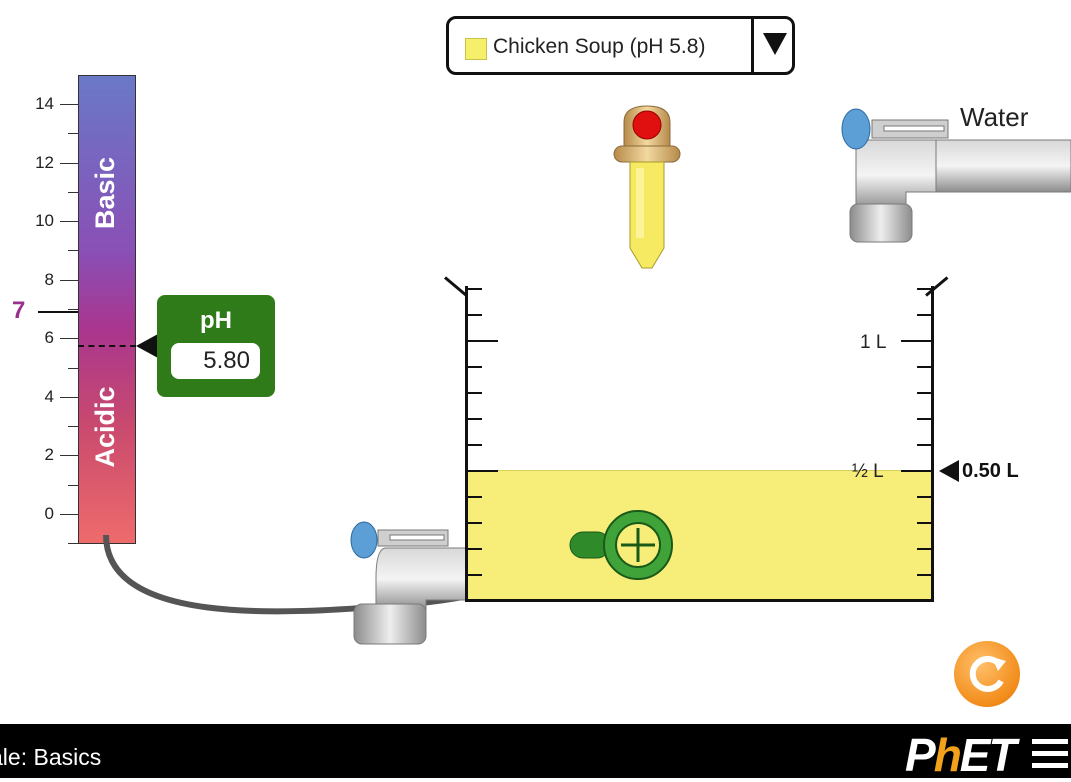 This screenshot has width=1071, height=782. What do you see at coordinates (953, 172) in the screenshot?
I see `water-faucet` at bounding box center [953, 172].